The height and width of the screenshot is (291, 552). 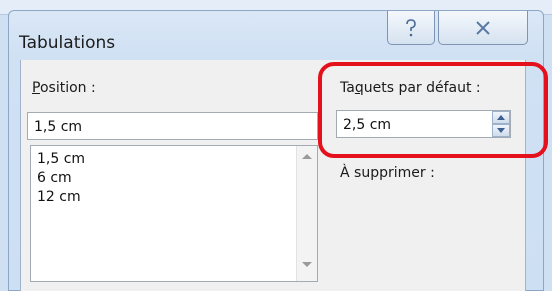 I want to click on position-input: 1,5 cm, so click(x=172, y=126).